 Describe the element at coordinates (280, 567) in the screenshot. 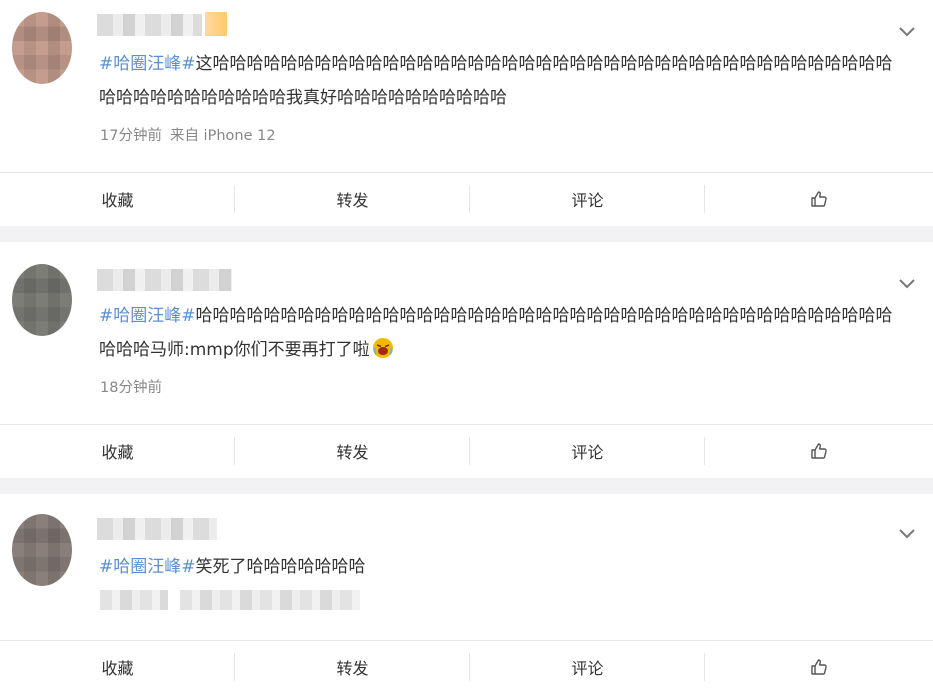

I see `post-text: 笑死了哈哈哈哈哈哈哈` at that location.